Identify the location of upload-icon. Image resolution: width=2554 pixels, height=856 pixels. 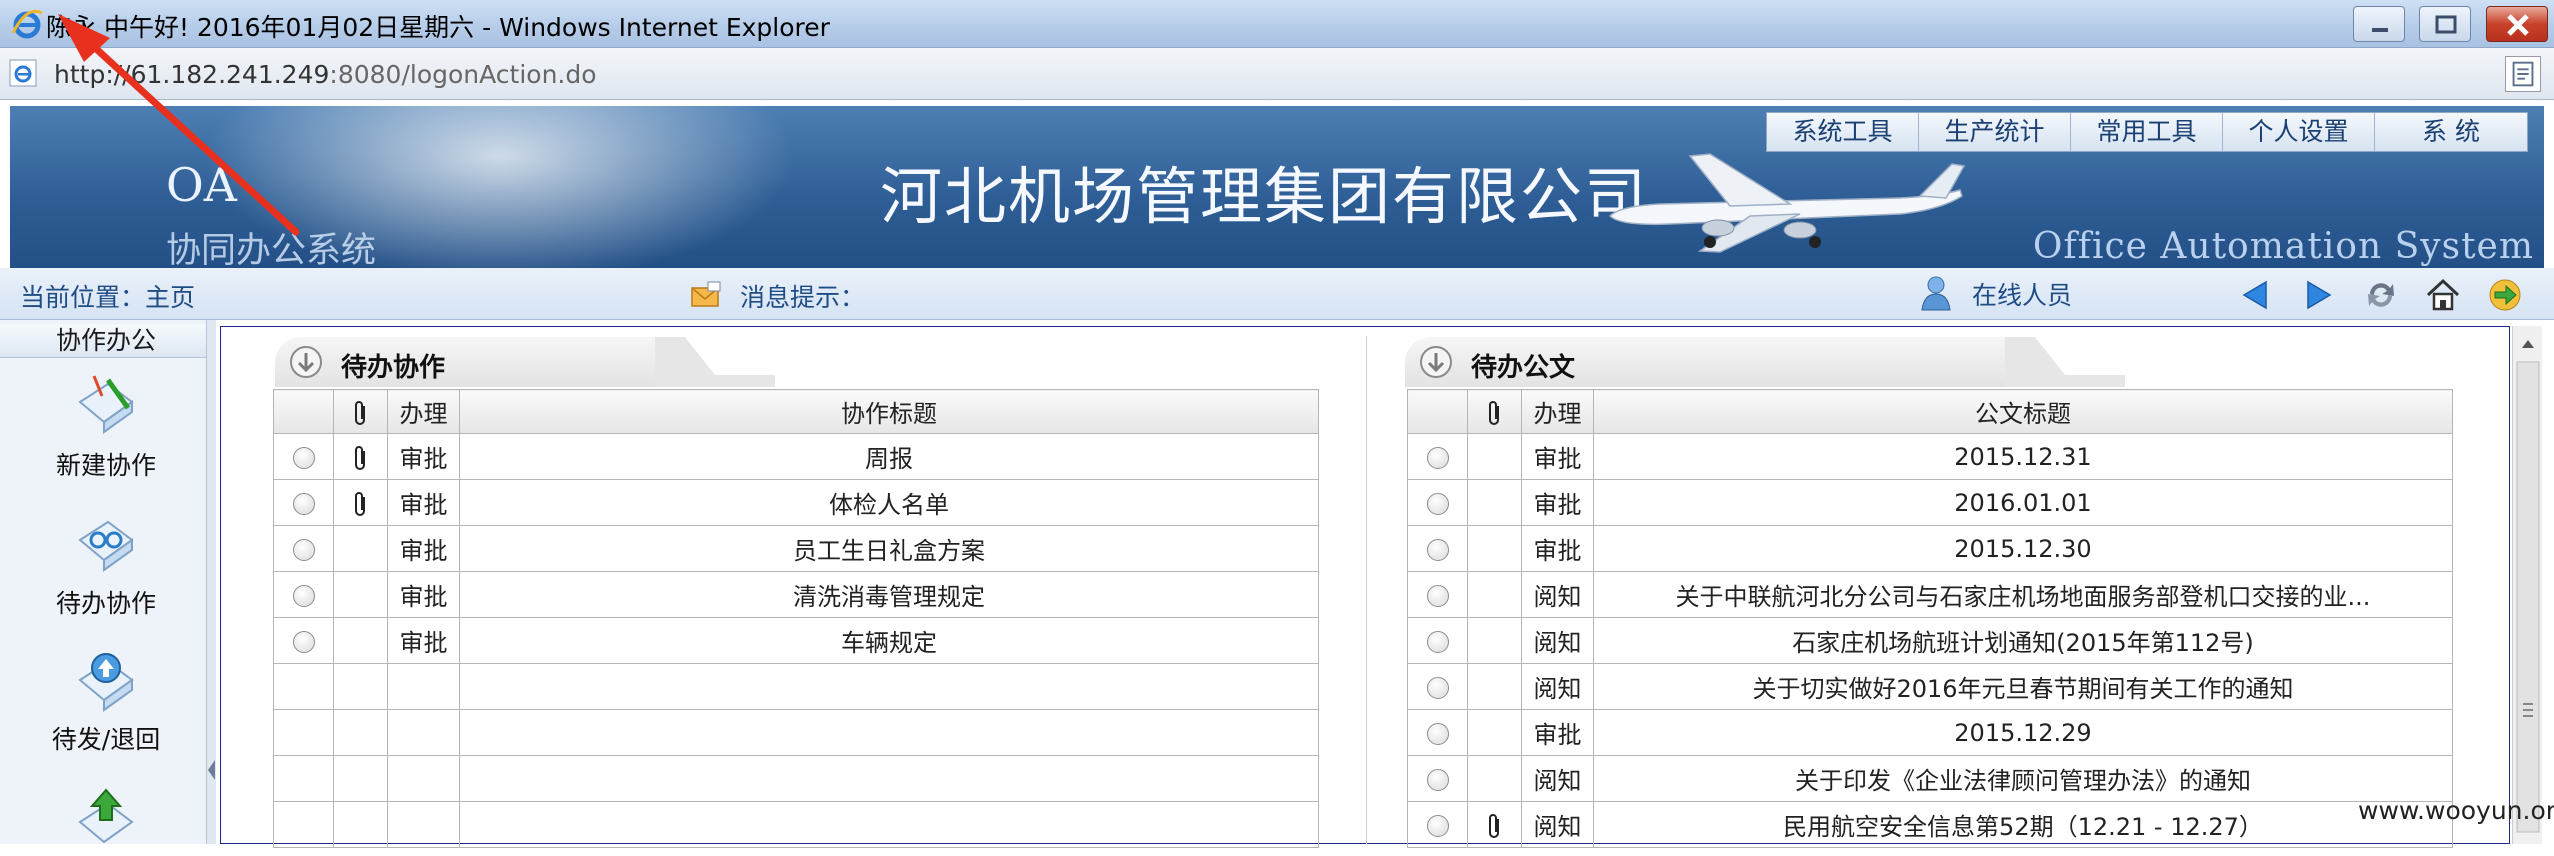
(106, 816).